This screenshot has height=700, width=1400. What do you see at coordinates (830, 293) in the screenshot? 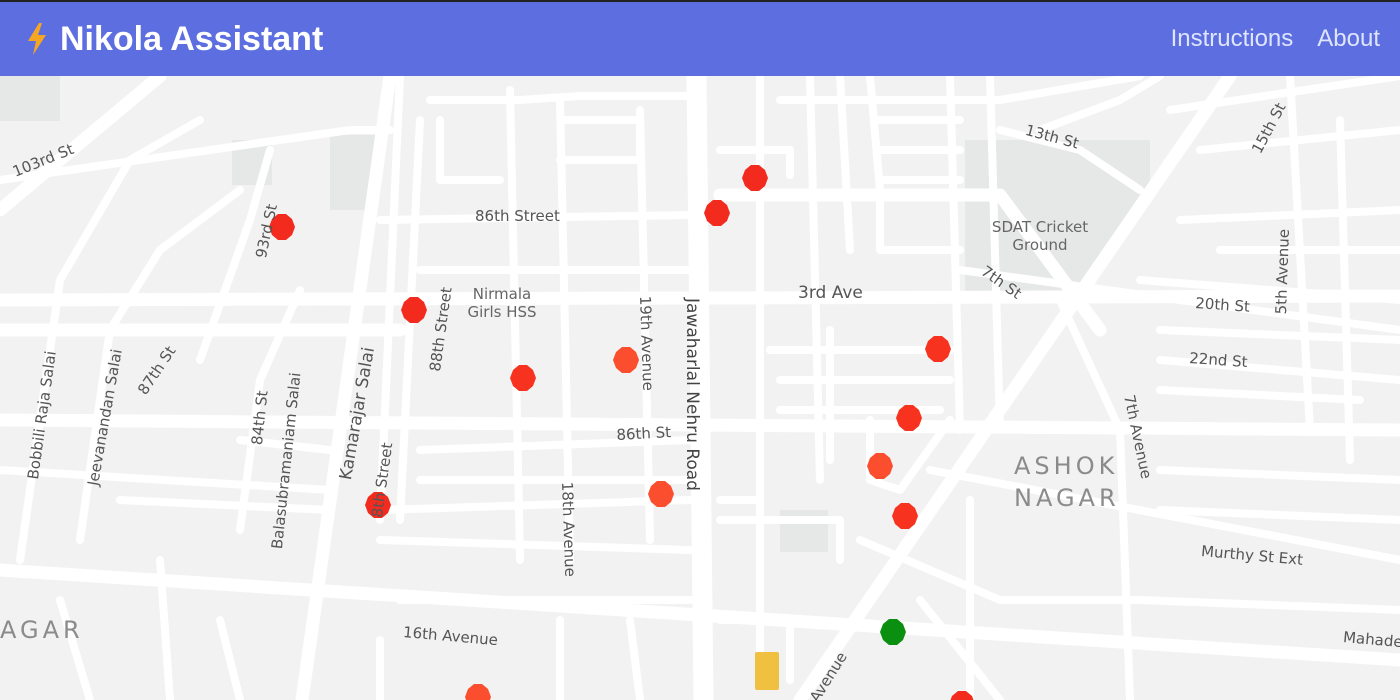
I see `street-label: 3rd Ave` at bounding box center [830, 293].